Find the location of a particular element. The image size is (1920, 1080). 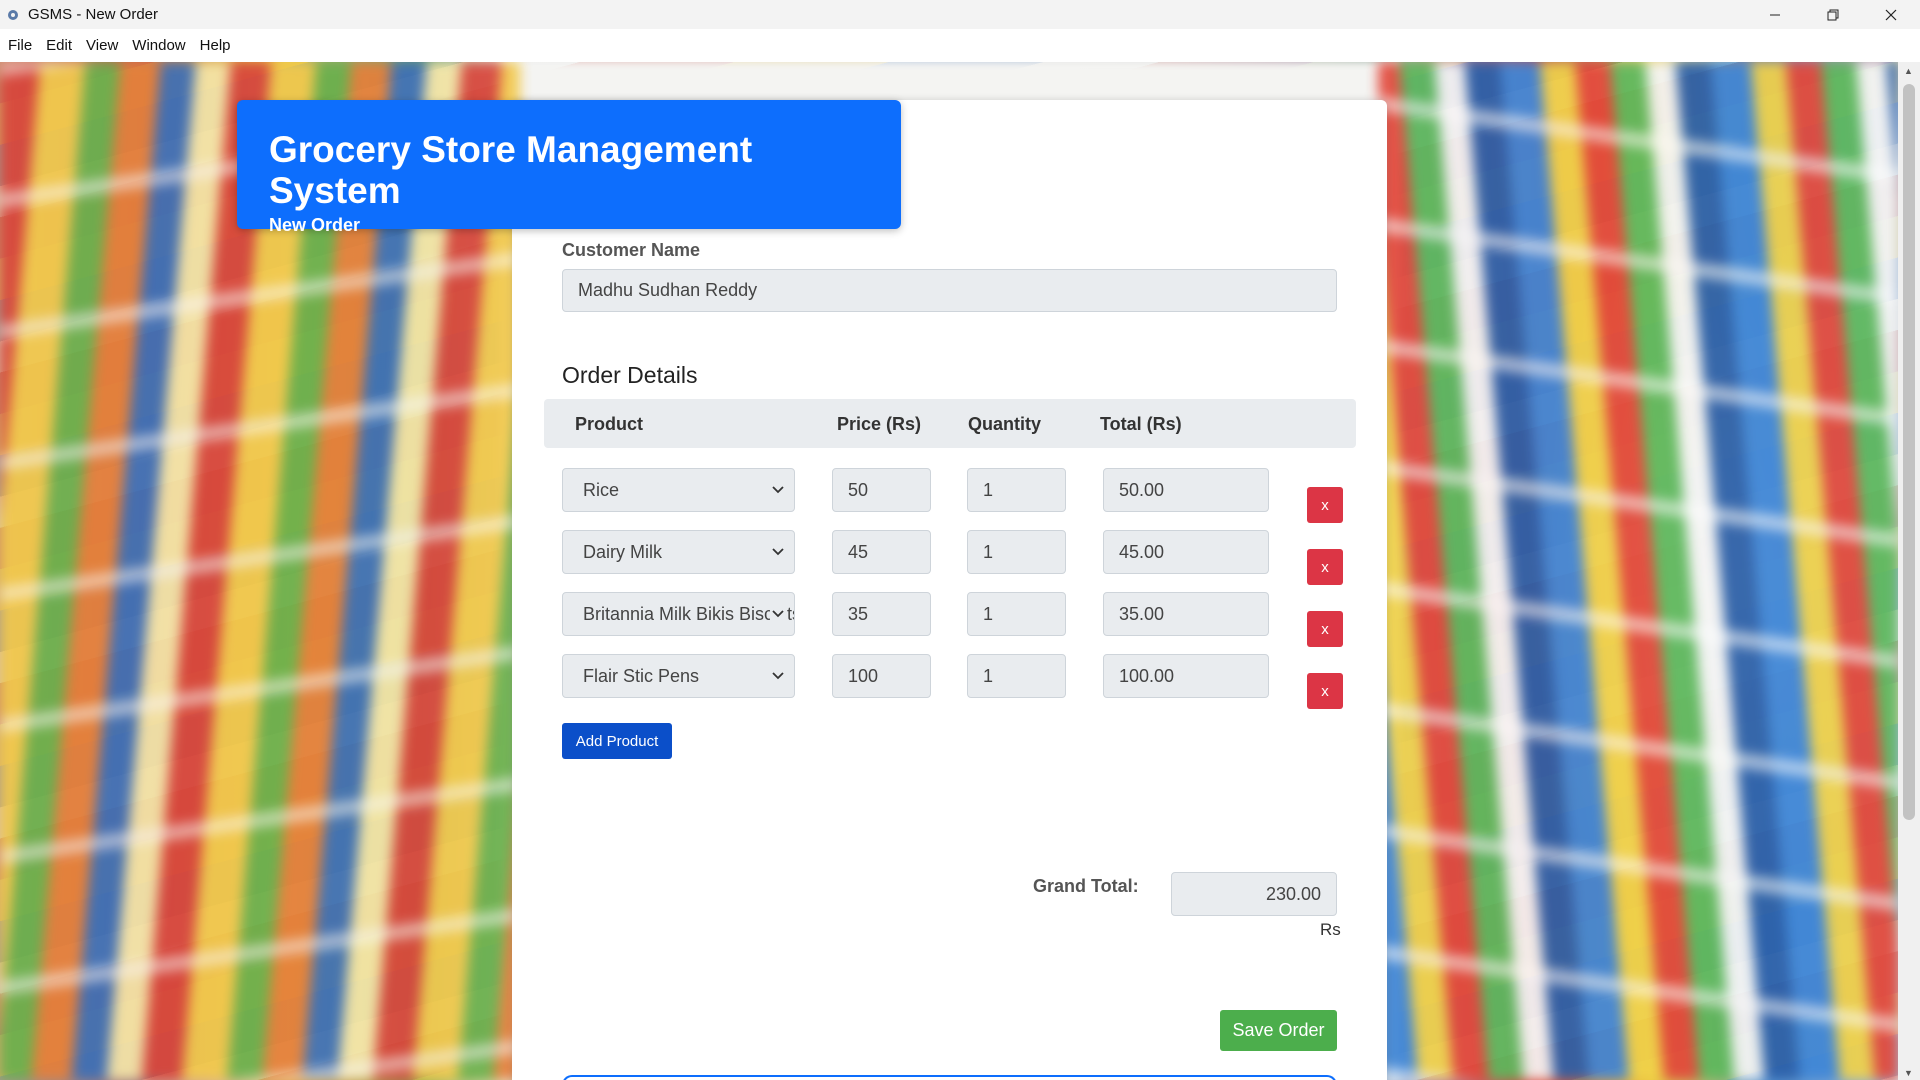

scroll-up-icon: ▲ is located at coordinates (1908, 71).